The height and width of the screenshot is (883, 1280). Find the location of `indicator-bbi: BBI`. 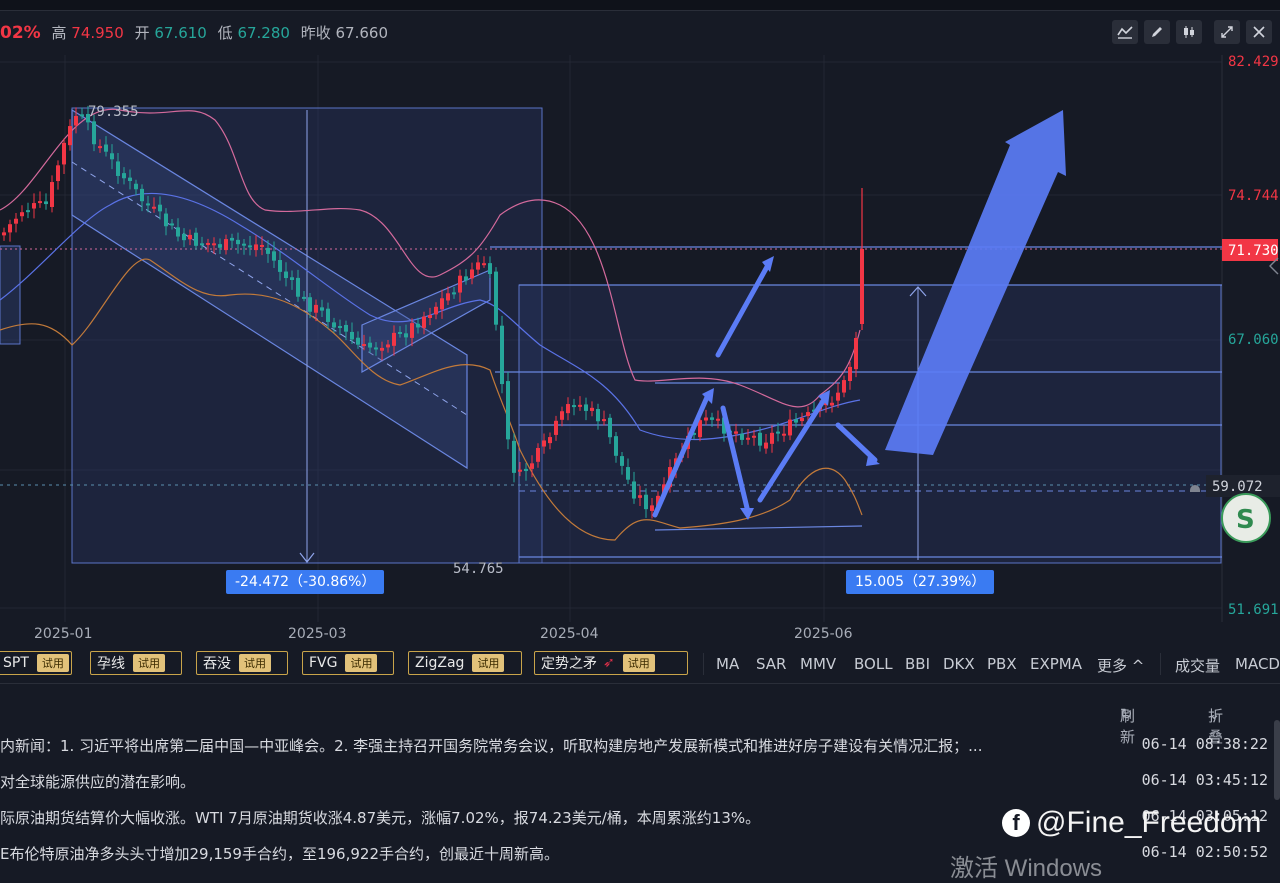

indicator-bbi: BBI is located at coordinates (917, 664).